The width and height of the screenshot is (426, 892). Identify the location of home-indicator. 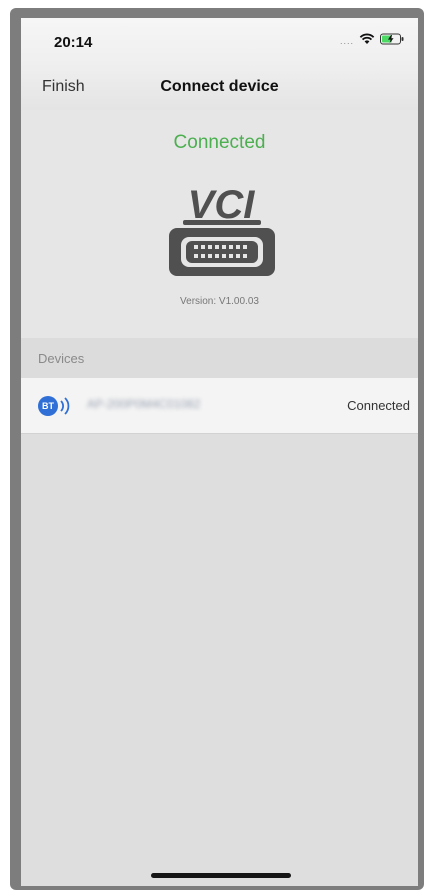
(221, 875).